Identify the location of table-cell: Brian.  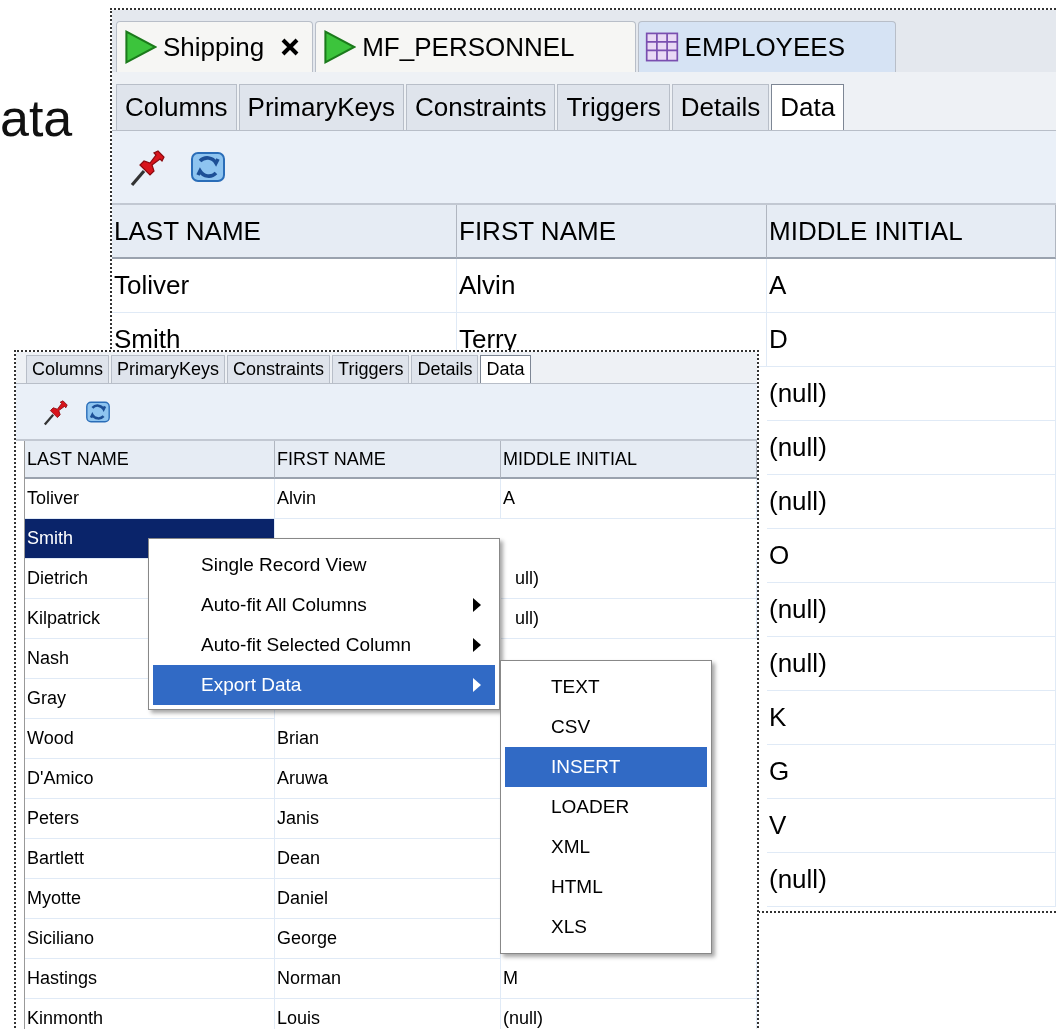
(298, 738).